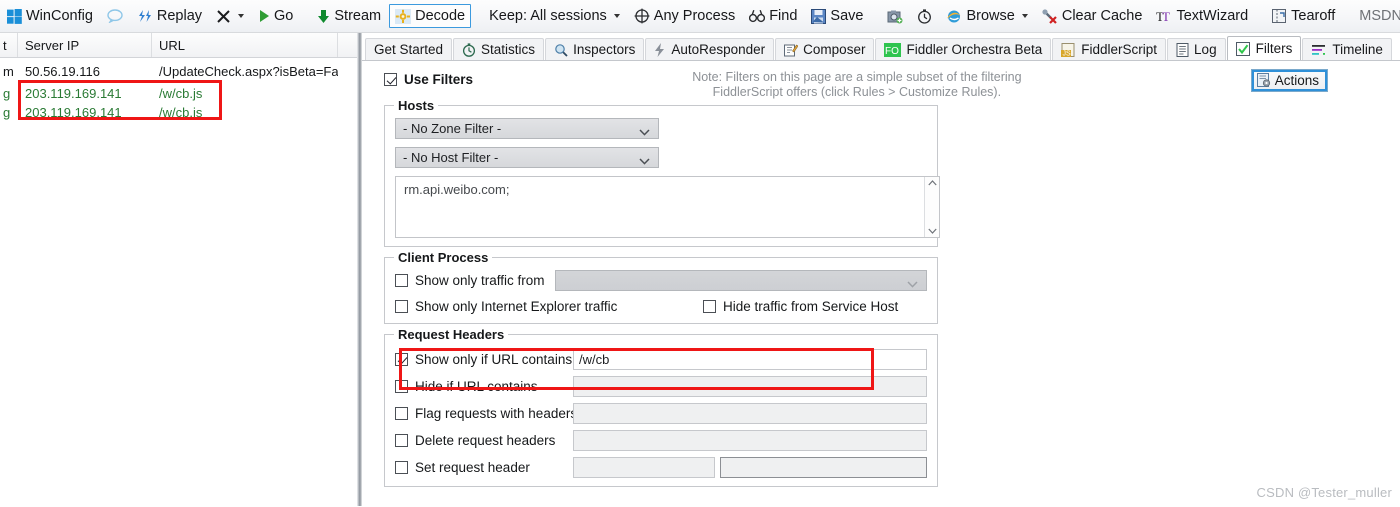 The image size is (1400, 507). I want to click on keep-dropdown-caret-icon, so click(616, 16).